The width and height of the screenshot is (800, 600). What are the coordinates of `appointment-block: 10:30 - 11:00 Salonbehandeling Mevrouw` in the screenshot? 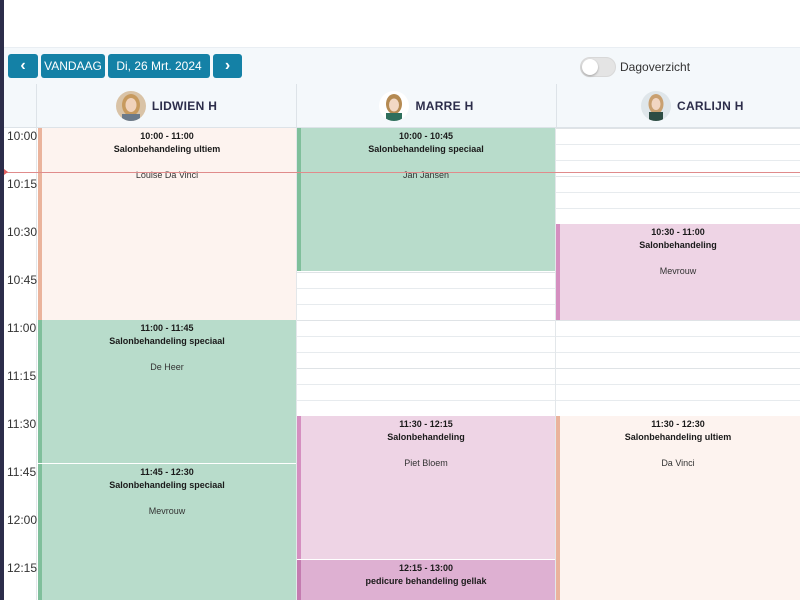 It's located at (678, 272).